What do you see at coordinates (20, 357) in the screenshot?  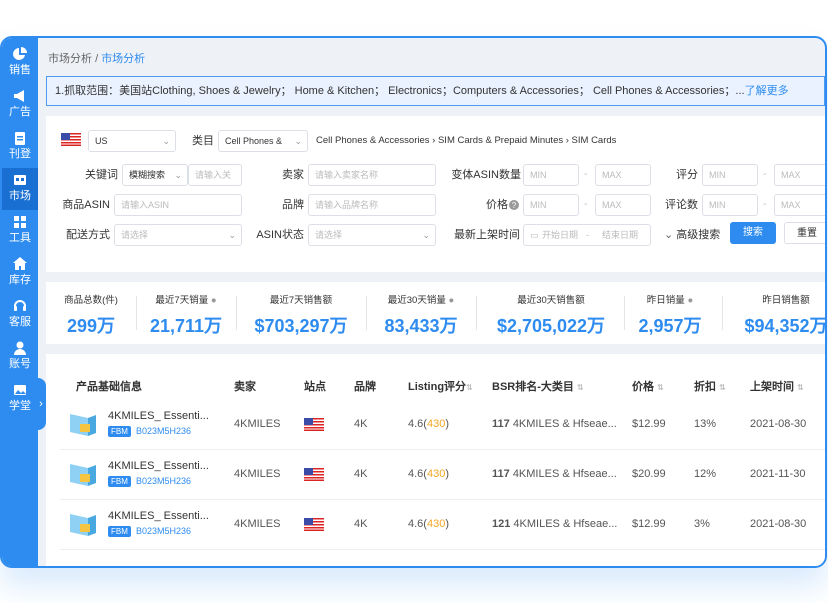 I see `sidebar-item-account: 账号` at bounding box center [20, 357].